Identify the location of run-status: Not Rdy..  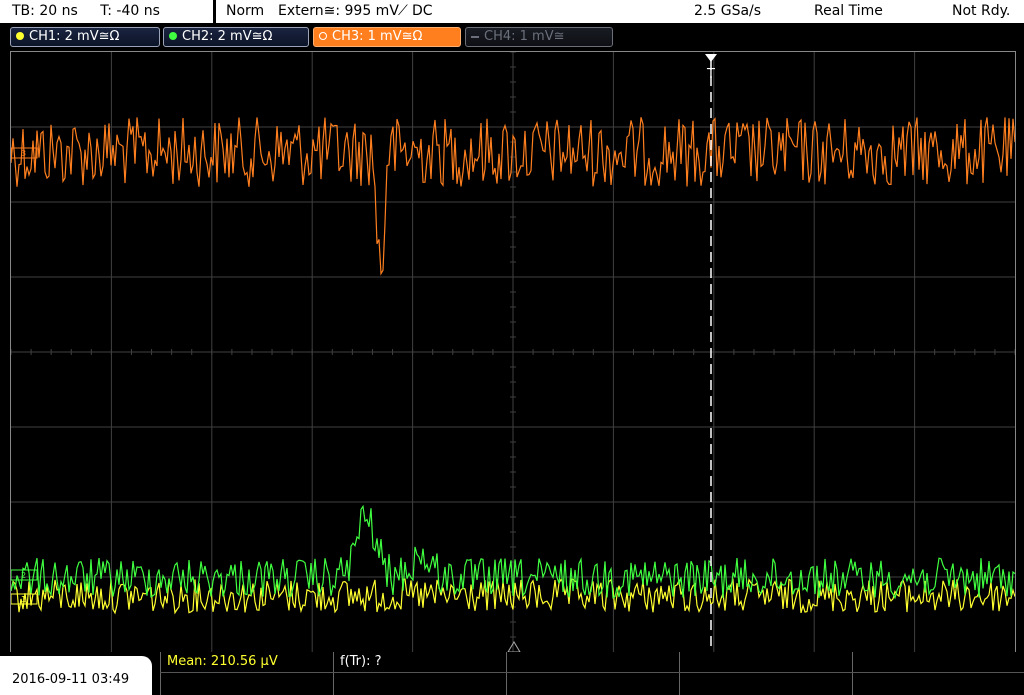
(981, 11).